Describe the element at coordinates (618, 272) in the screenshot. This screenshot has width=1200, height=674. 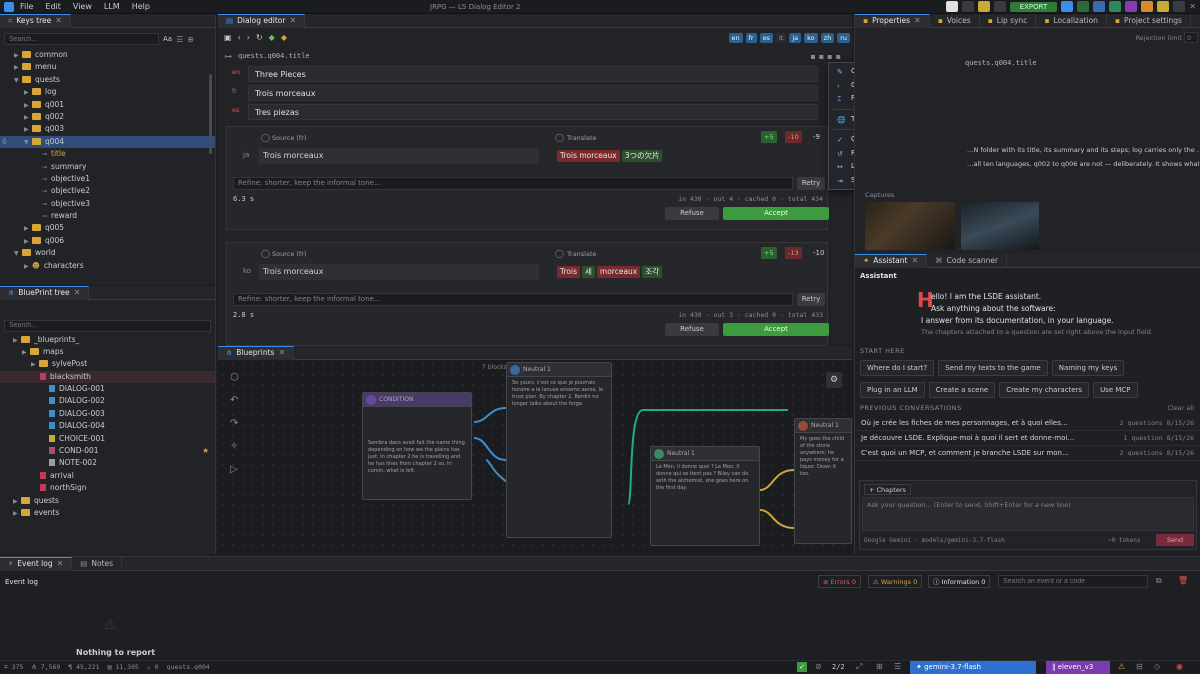
I see `diff-chip: morceaux` at that location.